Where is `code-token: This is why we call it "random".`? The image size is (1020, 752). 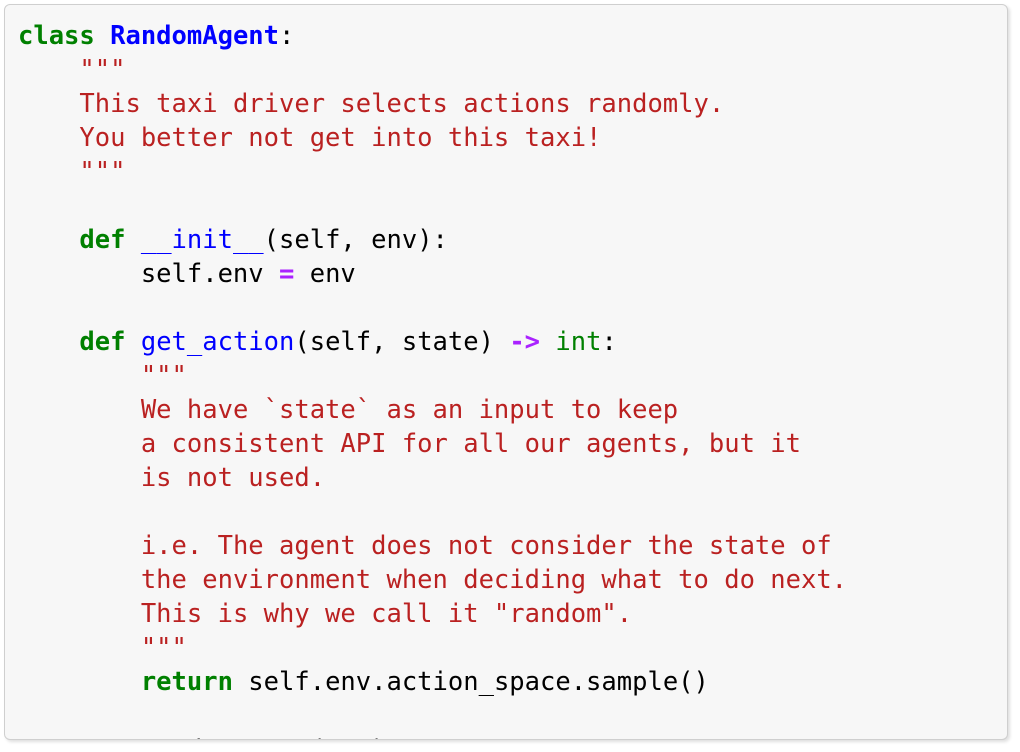
code-token: This is why we call it "random". is located at coordinates (386, 614).